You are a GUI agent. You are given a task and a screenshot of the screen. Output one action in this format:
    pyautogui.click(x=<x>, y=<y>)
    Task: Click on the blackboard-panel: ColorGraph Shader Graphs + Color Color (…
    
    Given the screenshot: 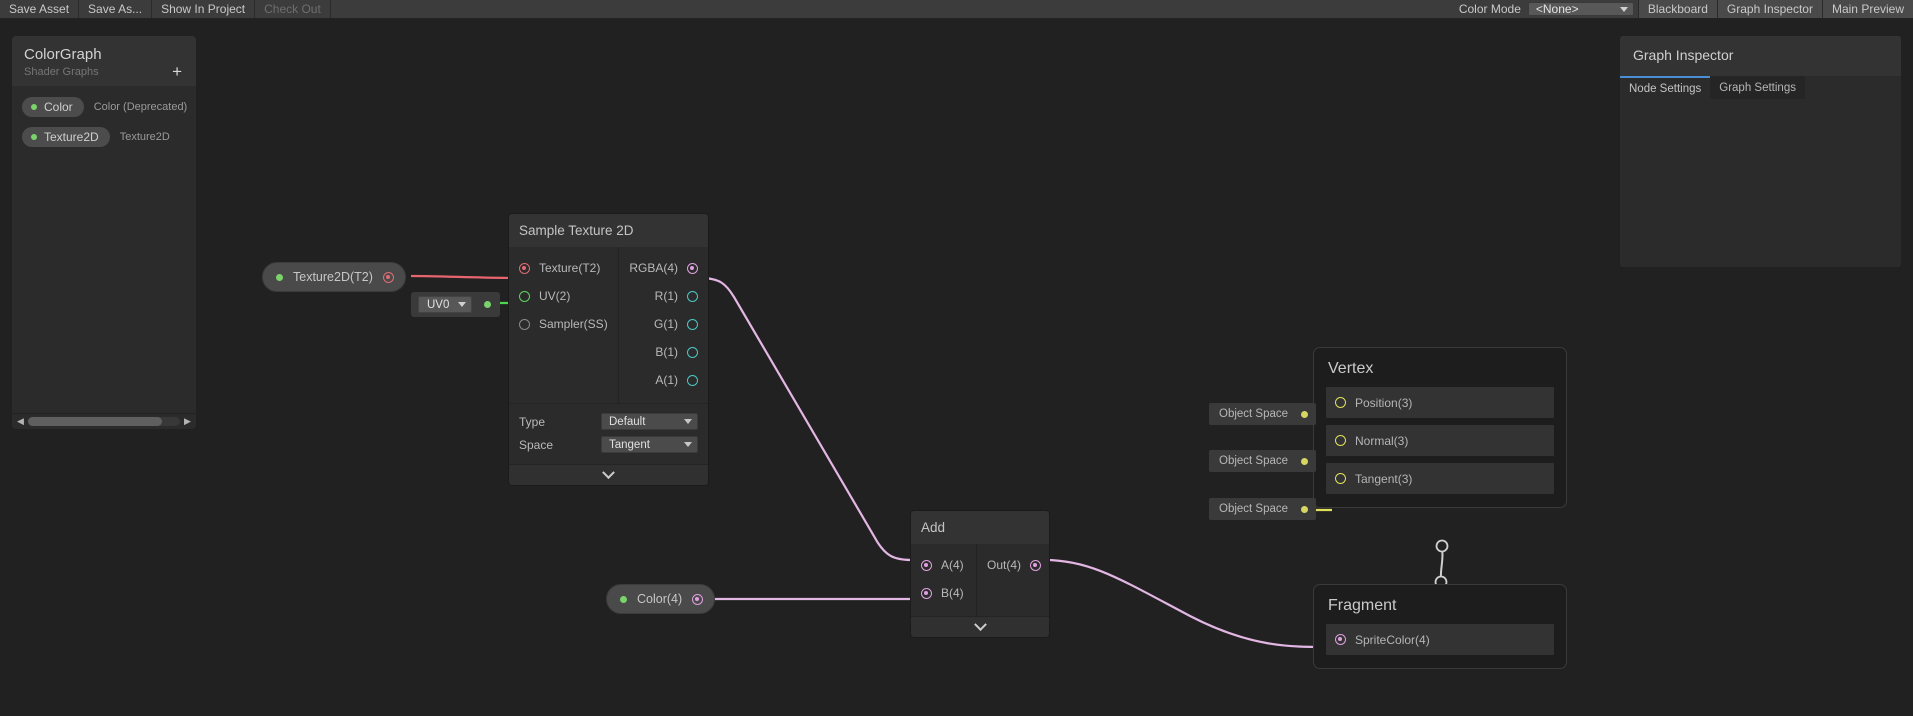 What is the action you would take?
    pyautogui.click(x=104, y=232)
    